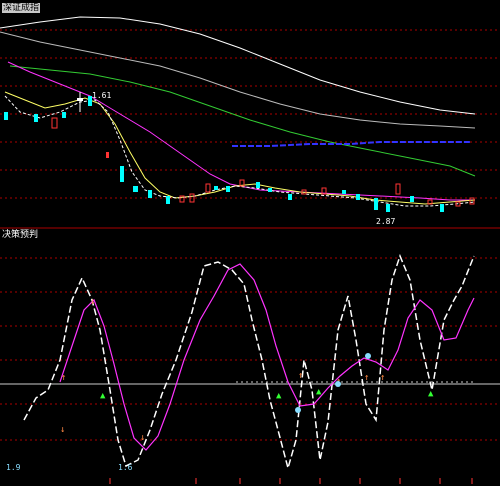 The height and width of the screenshot is (486, 500). Describe the element at coordinates (13, 467) in the screenshot. I see `sub-bottom-left-label: 1.9` at that location.